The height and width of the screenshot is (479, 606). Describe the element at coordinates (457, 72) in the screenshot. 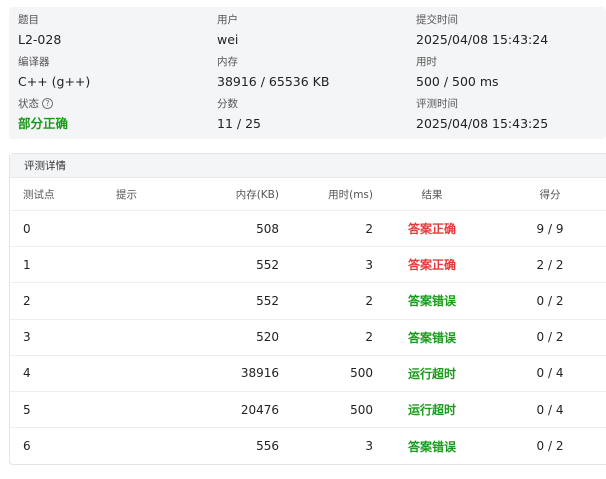

I see `time-field: 用时 500 / 500 ms` at that location.